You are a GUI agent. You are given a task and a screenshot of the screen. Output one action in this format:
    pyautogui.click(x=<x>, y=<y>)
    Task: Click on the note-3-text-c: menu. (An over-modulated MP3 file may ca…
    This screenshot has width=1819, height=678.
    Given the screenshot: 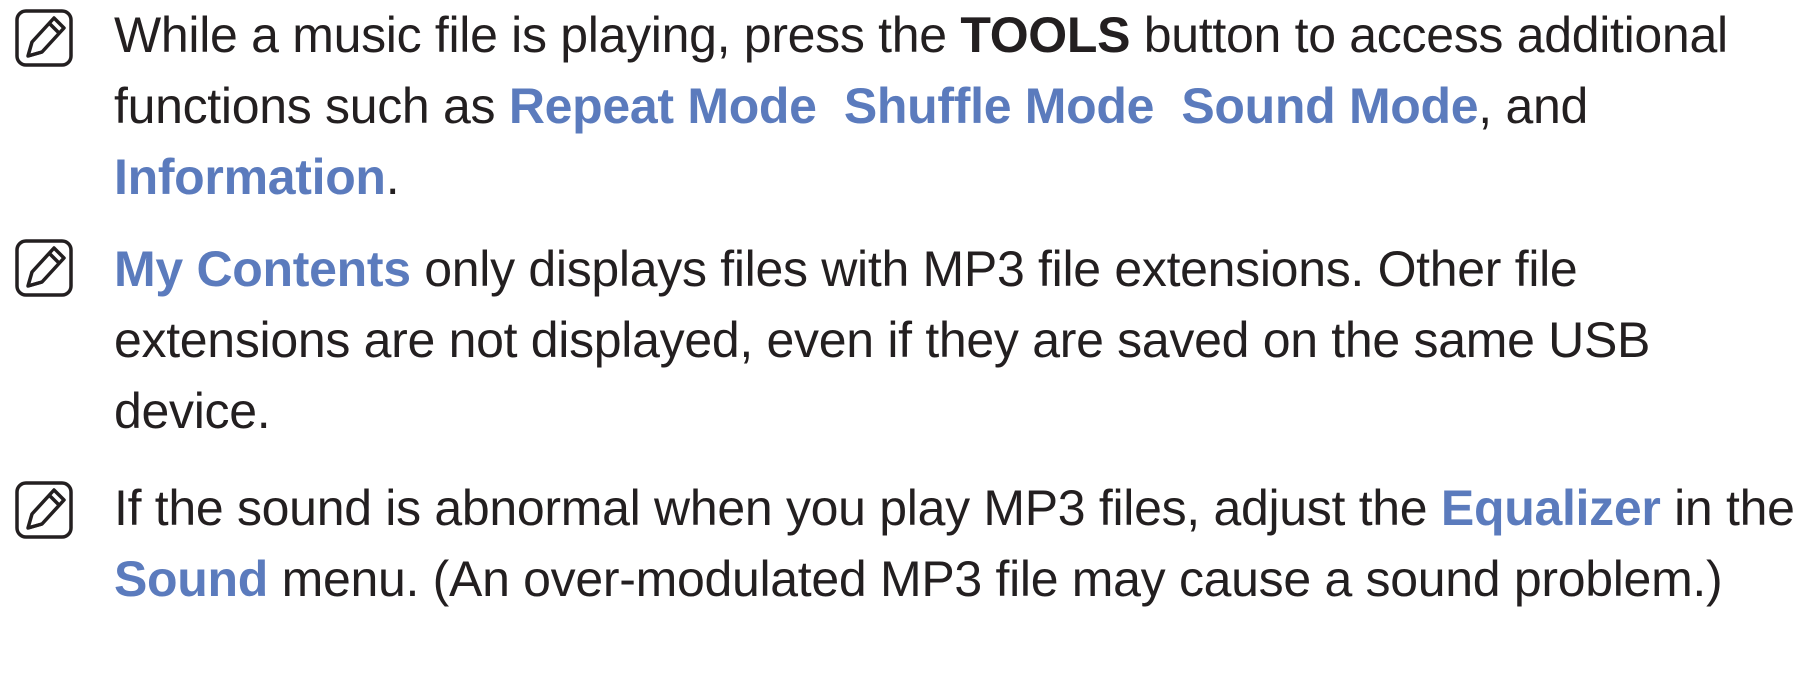 What is the action you would take?
    pyautogui.click(x=995, y=579)
    